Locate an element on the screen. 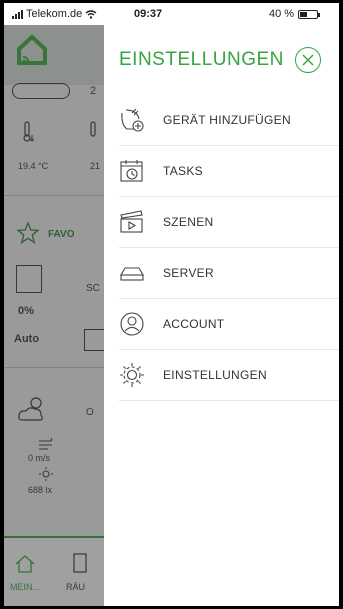  battery-area: 40 % is located at coordinates (295, 14).